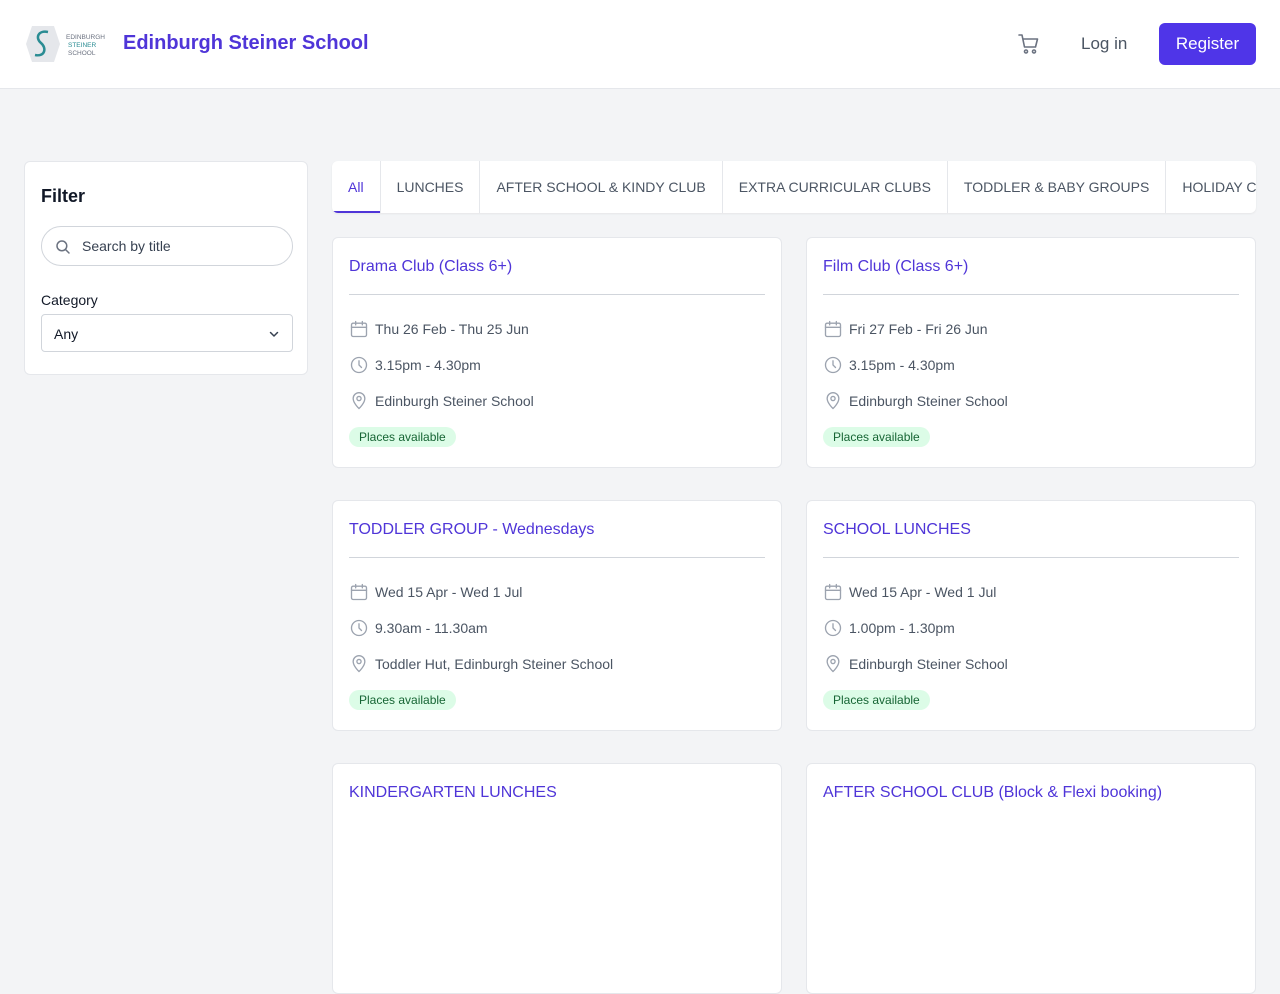 The image size is (1280, 994). Describe the element at coordinates (182, 246) in the screenshot. I see `search-input` at that location.